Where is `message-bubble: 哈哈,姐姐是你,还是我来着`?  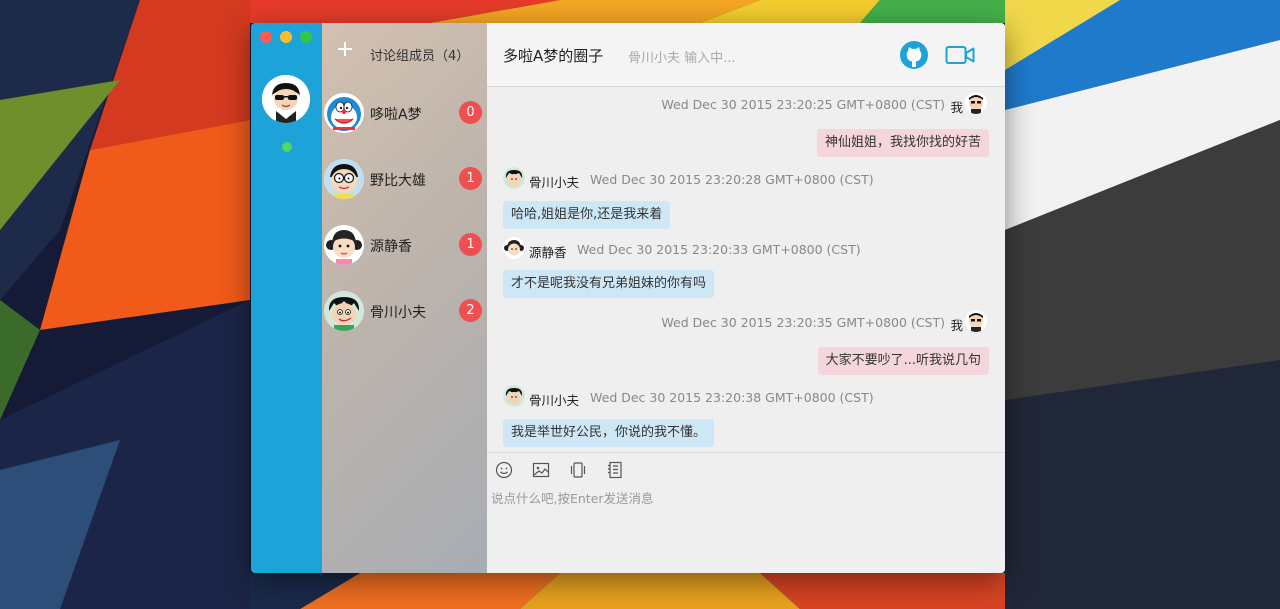
message-bubble: 哈哈,姐姐是你,还是我来着 is located at coordinates (587, 215).